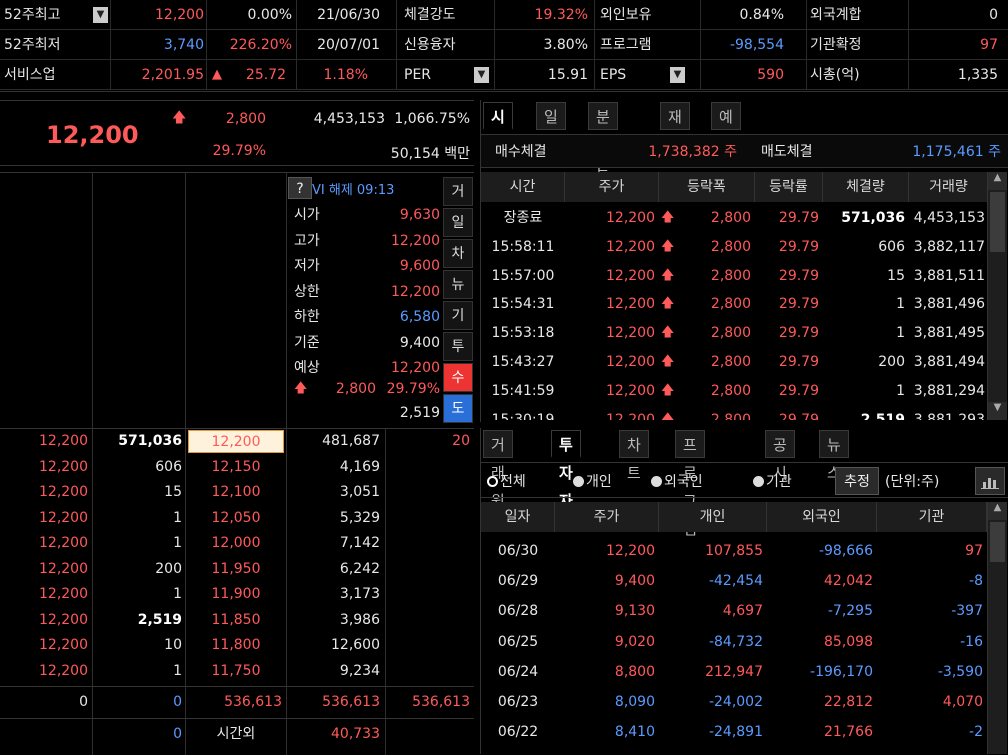 The width and height of the screenshot is (1008, 755). Describe the element at coordinates (949, 187) in the screenshot. I see `column-header: 거래량` at that location.